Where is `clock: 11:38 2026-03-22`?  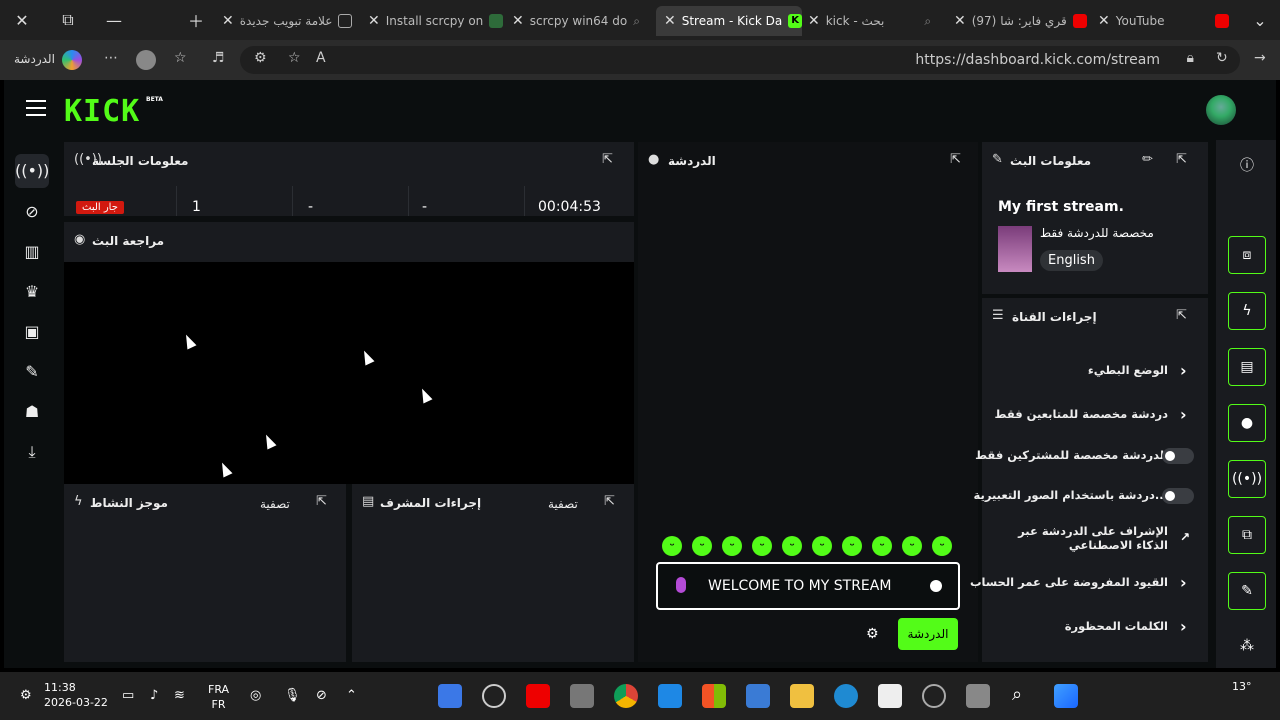
clock: 11:38 2026-03-22 is located at coordinates (76, 695).